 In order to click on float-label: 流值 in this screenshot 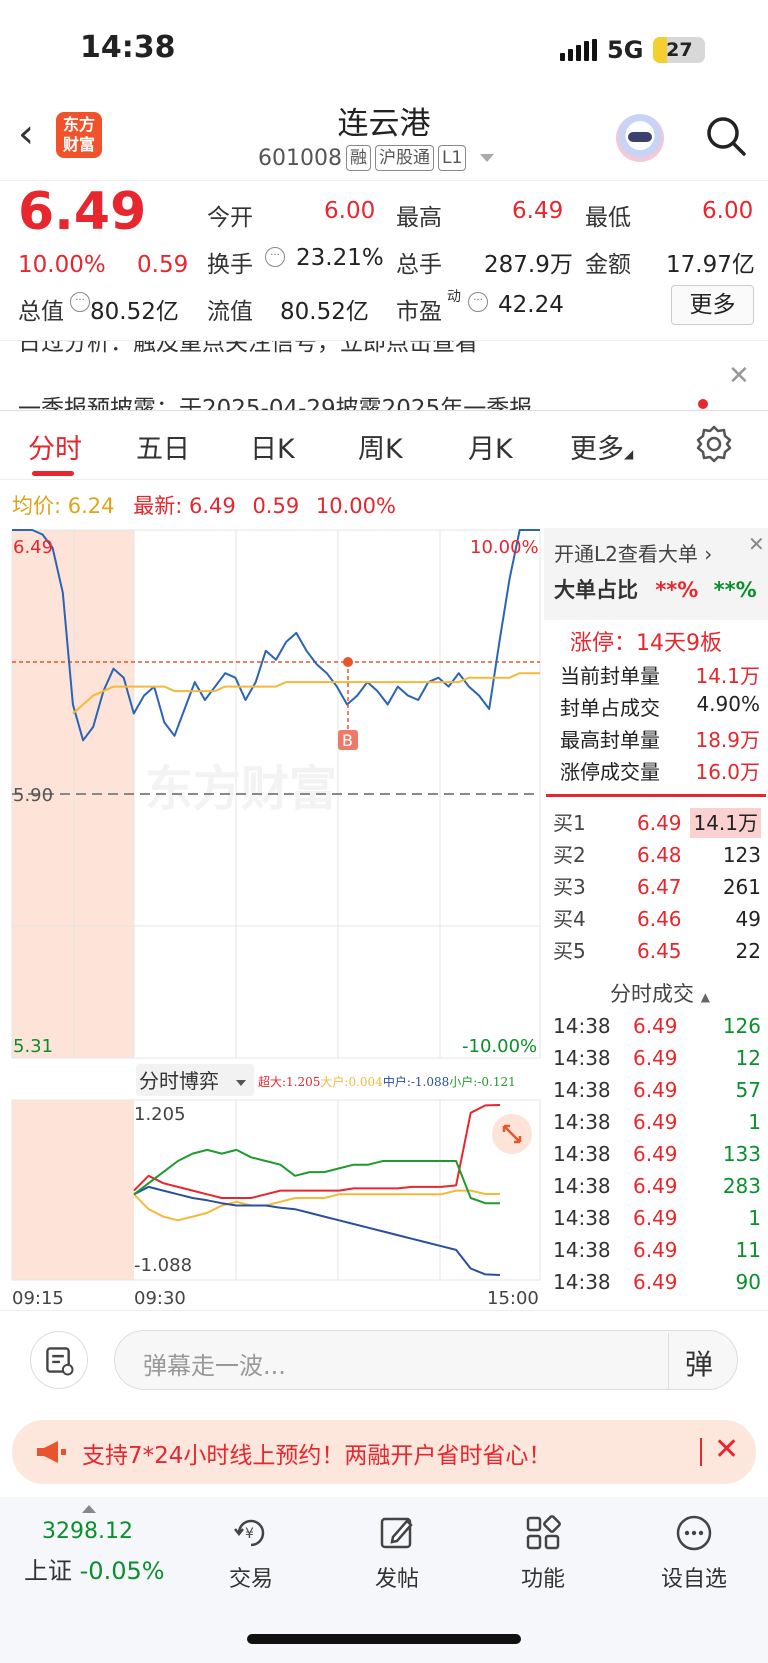, I will do `click(230, 312)`.